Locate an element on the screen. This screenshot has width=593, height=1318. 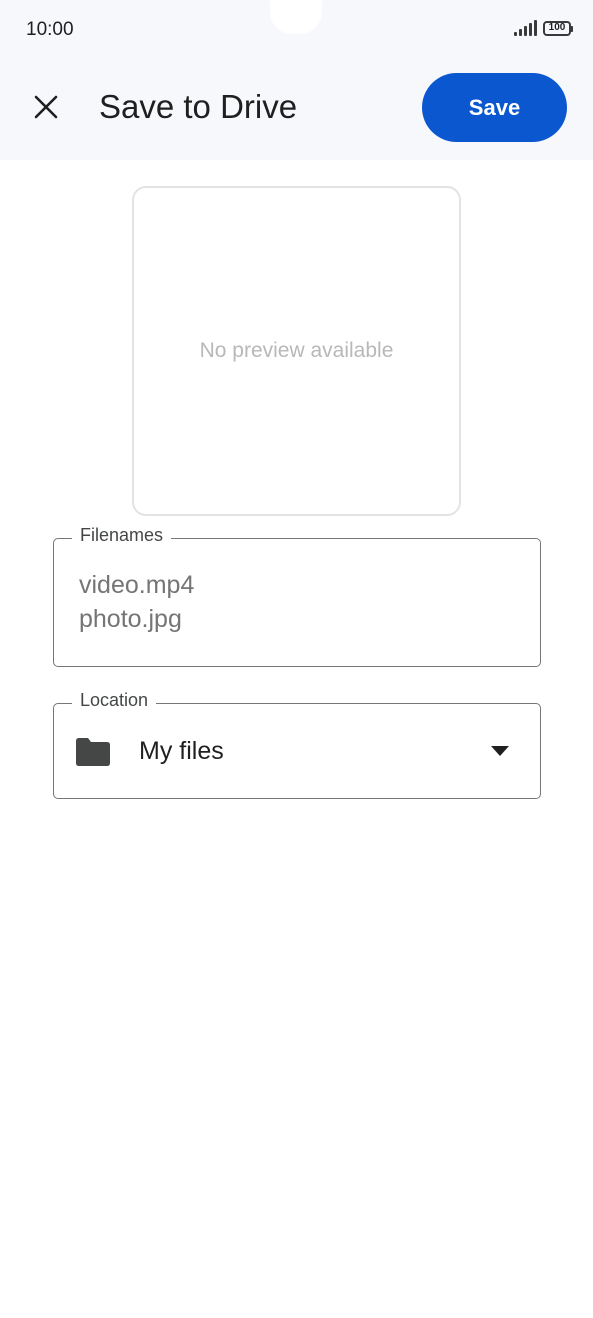
battery-level: 100 is located at coordinates (557, 27).